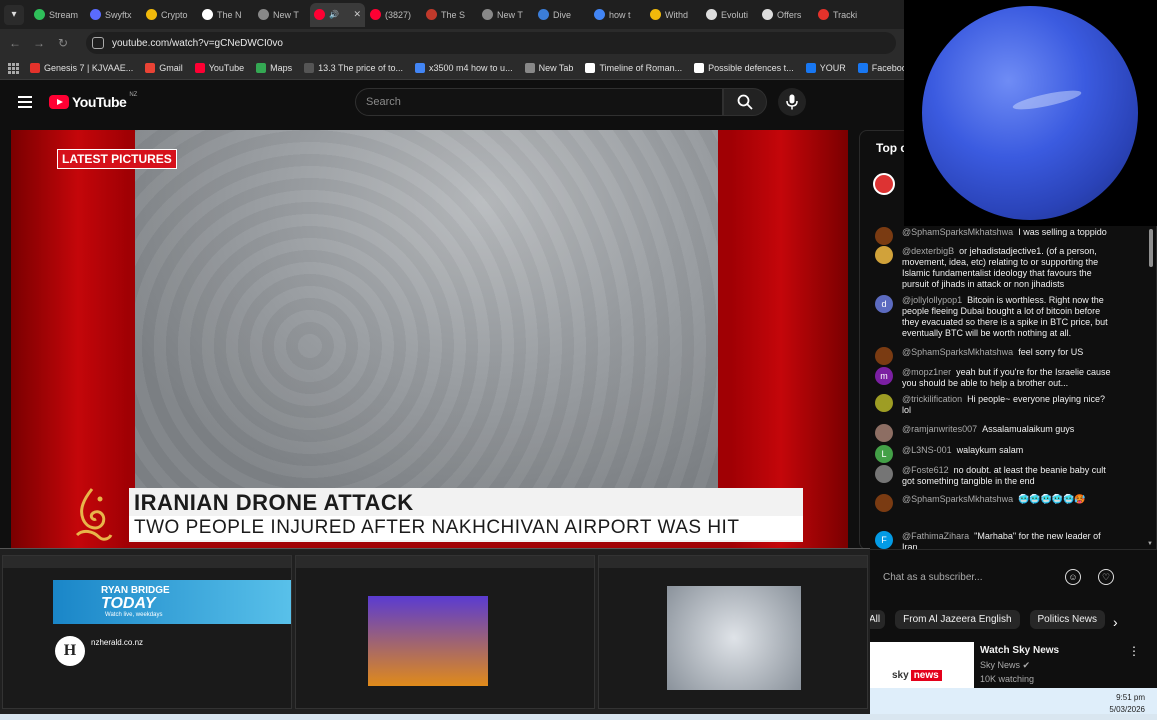  I want to click on voice-search-button, so click(792, 102).